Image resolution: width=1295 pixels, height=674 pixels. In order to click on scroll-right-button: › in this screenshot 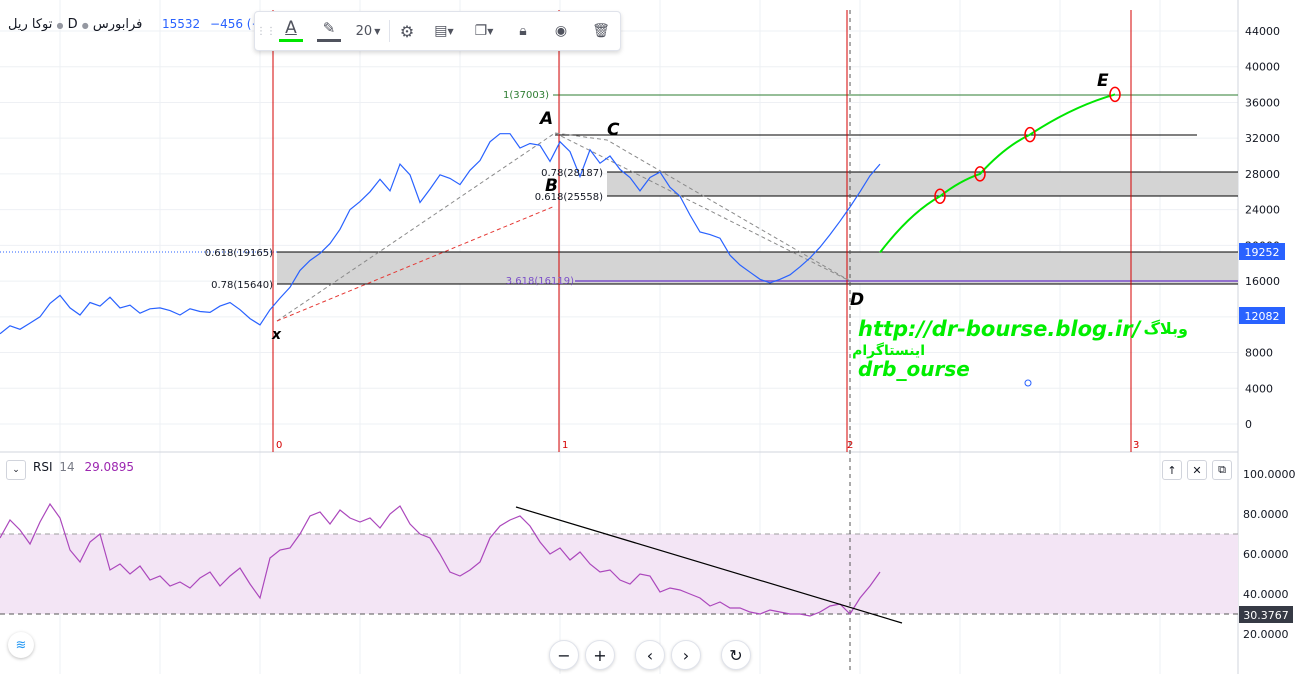, I will do `click(686, 655)`.